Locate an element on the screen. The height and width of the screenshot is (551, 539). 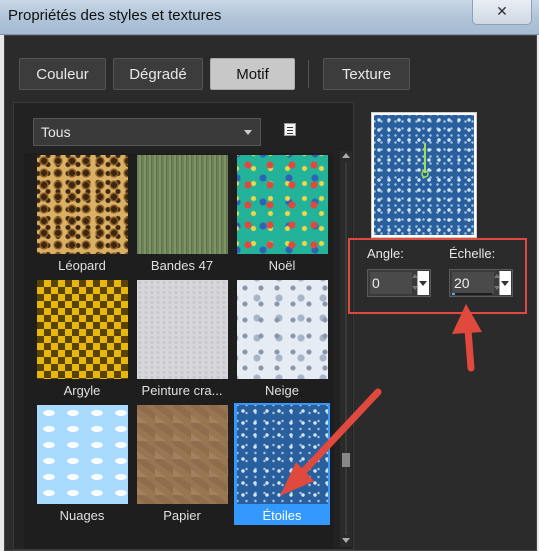
close-button: ✕ is located at coordinates (502, 12).